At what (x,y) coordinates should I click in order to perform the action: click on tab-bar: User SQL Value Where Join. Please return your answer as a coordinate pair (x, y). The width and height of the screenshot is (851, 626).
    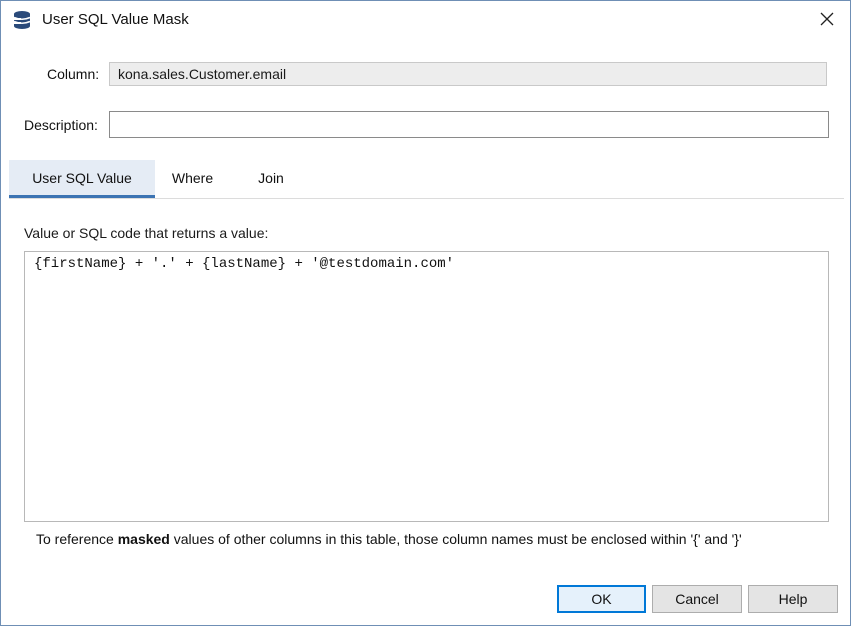
    Looking at the image, I should click on (426, 179).